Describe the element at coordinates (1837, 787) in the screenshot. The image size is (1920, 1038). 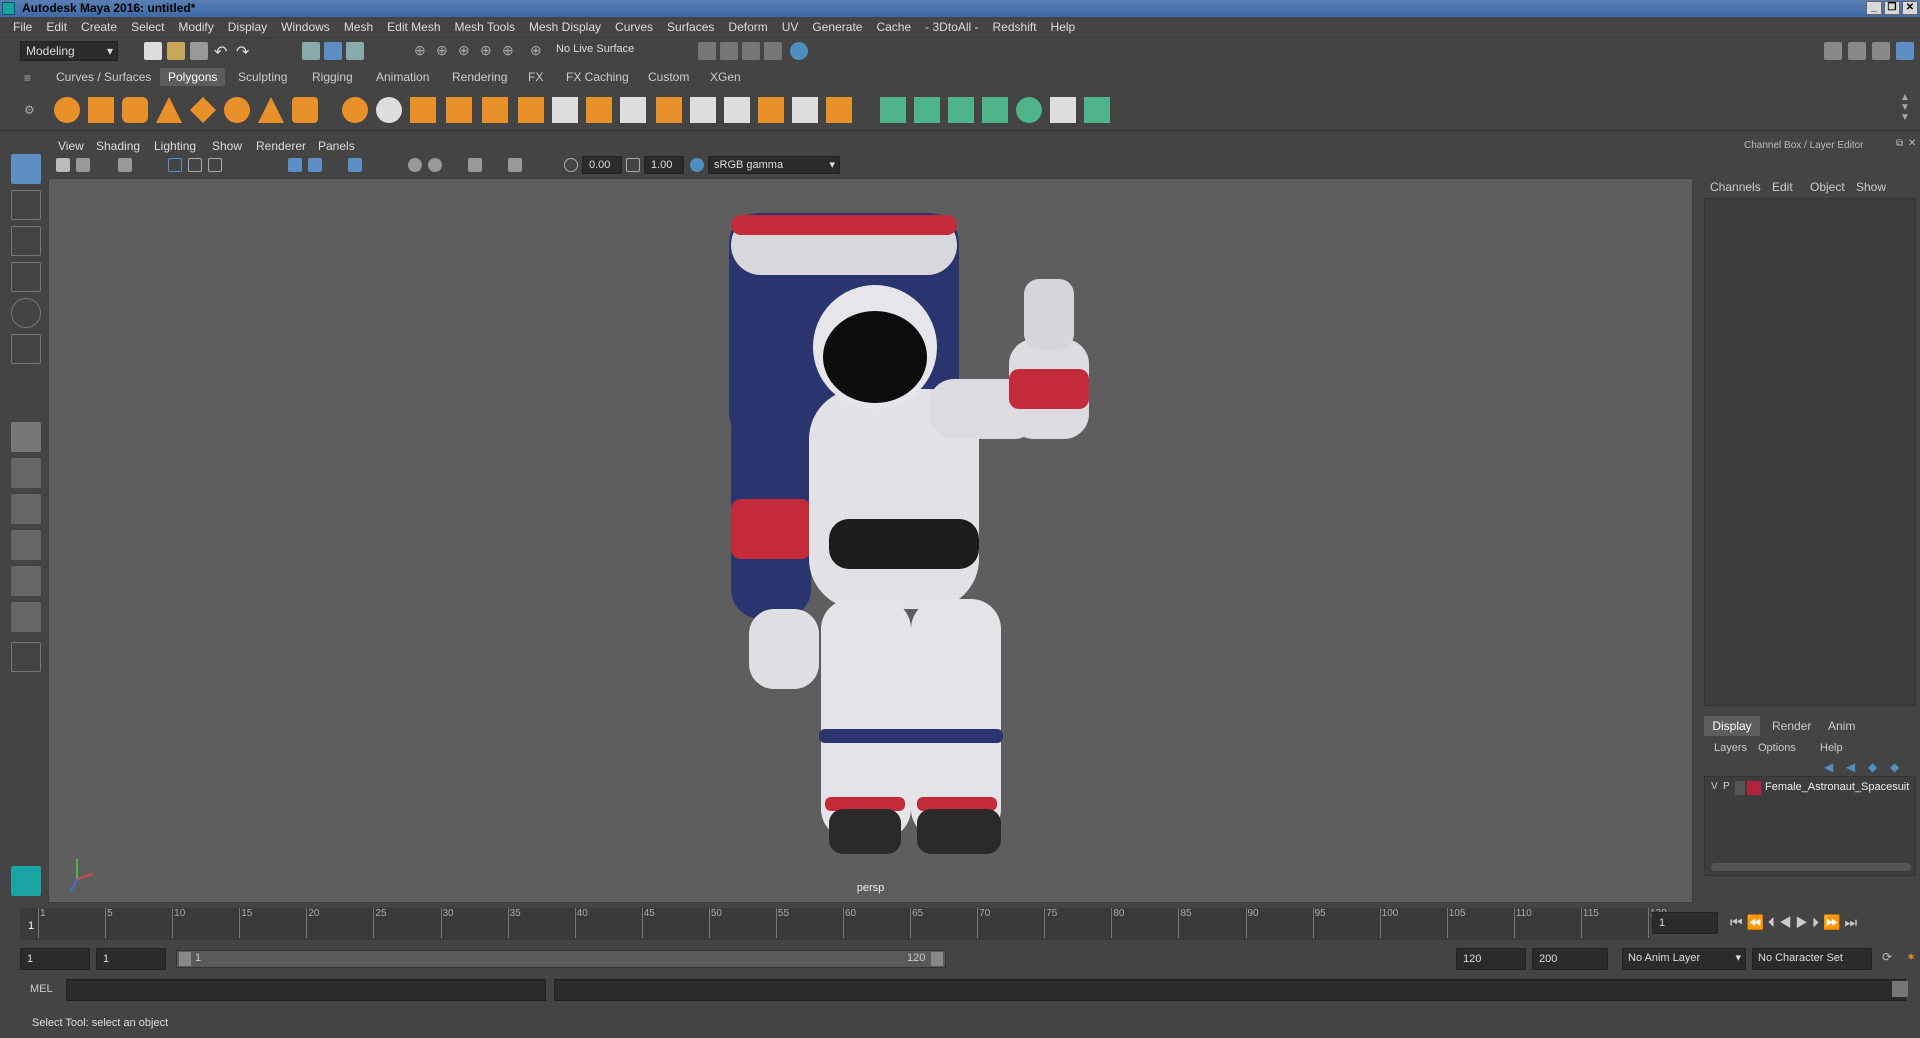
I see `layer-name: Female_Astronaut_Spacesuit` at that location.